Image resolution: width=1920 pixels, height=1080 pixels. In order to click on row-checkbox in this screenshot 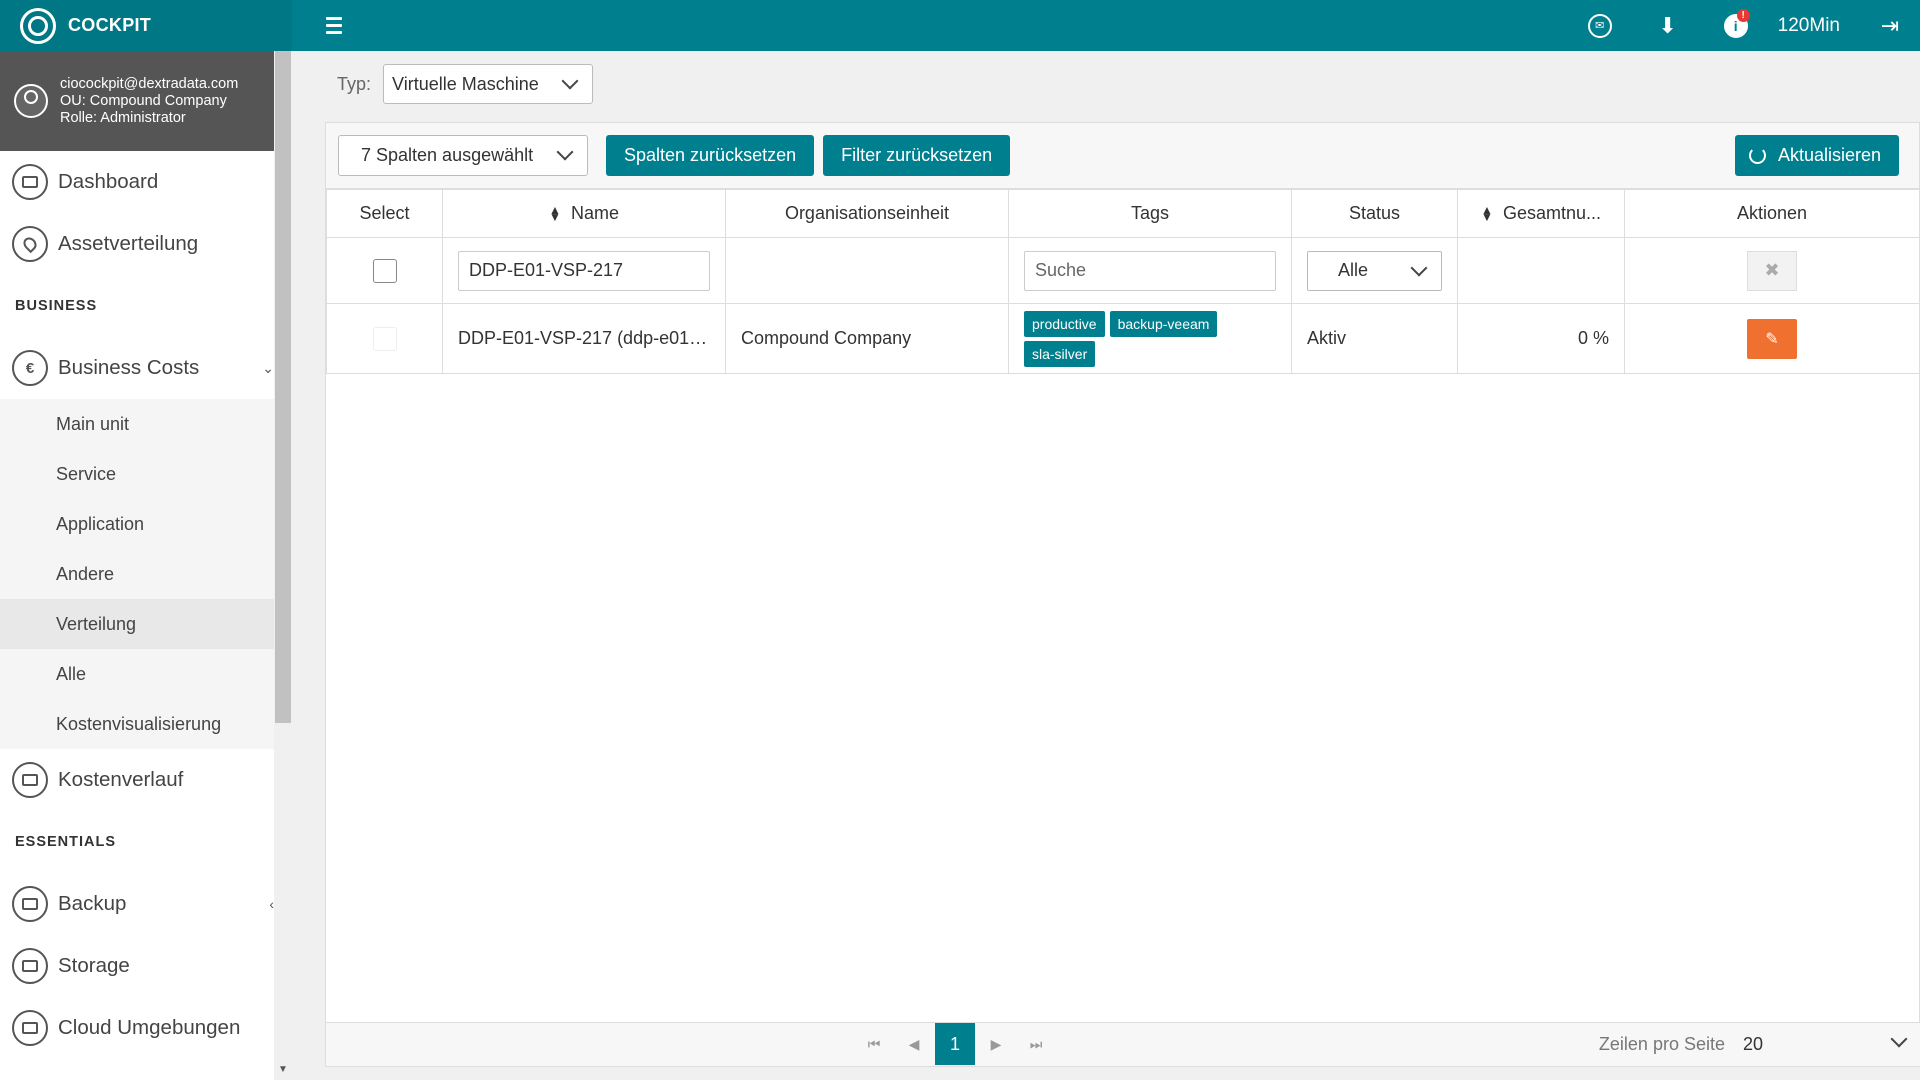, I will do `click(384, 338)`.